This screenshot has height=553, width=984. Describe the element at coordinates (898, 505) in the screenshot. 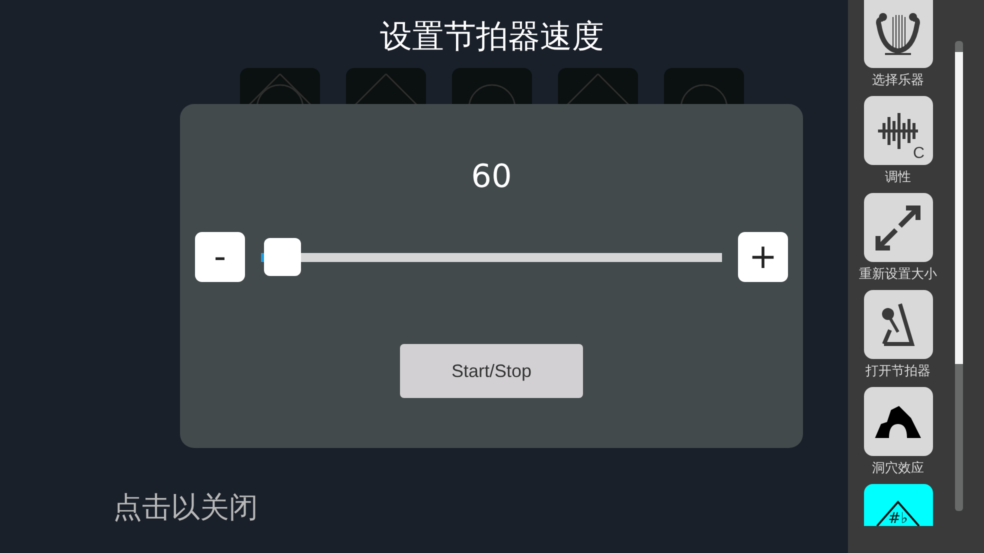

I see `tool-button: #♭` at that location.